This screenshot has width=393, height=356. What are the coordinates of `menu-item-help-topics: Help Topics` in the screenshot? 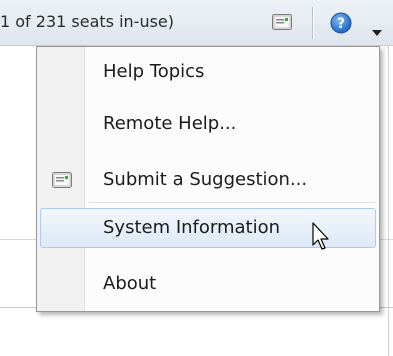 It's located at (208, 72).